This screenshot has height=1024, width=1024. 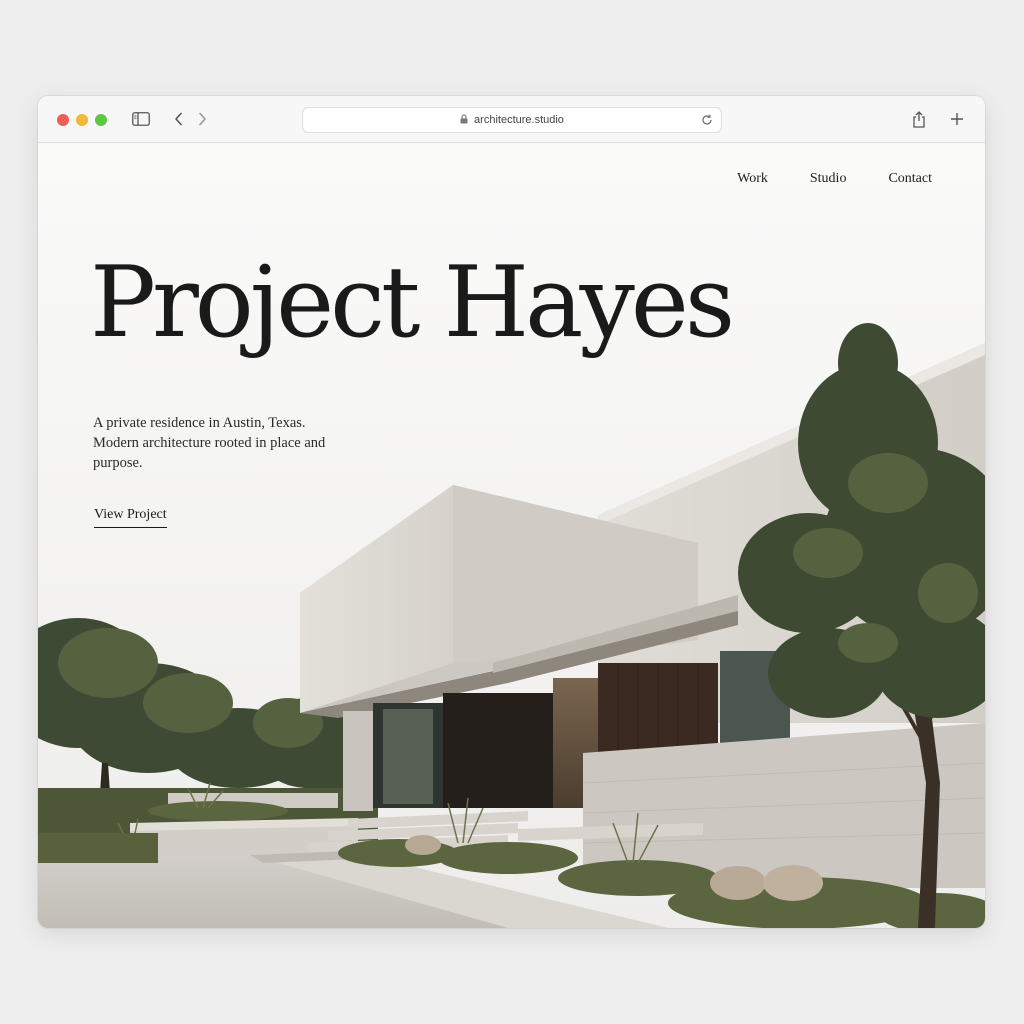 I want to click on address-bar: architecture.studio, so click(x=512, y=120).